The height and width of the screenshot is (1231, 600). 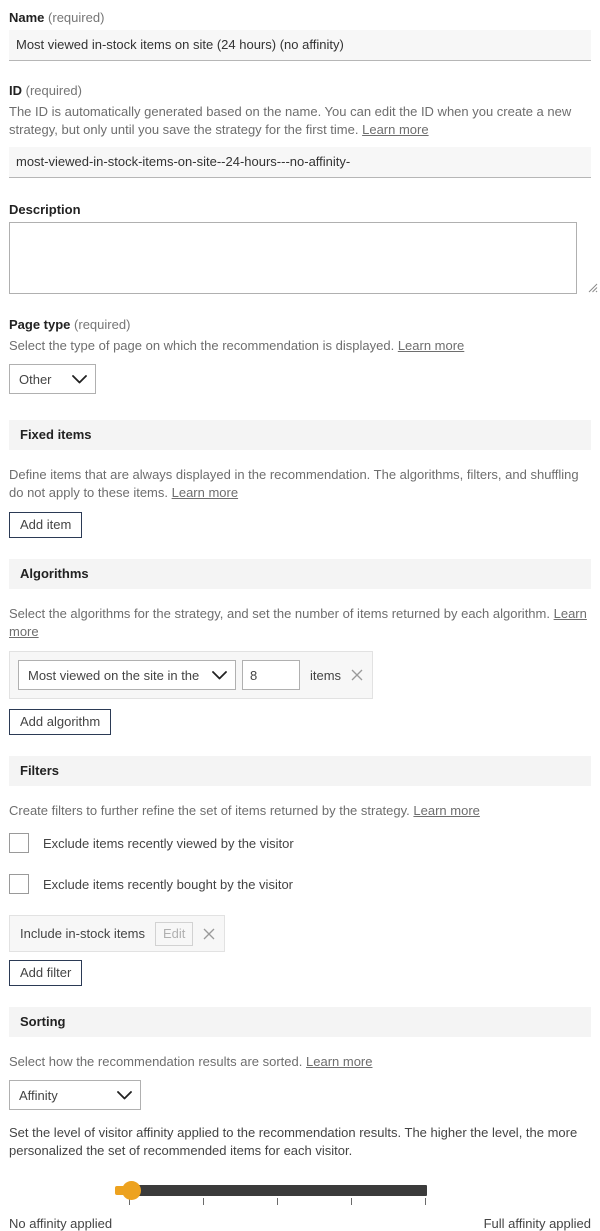 I want to click on add-item-button: Add item, so click(x=46, y=525).